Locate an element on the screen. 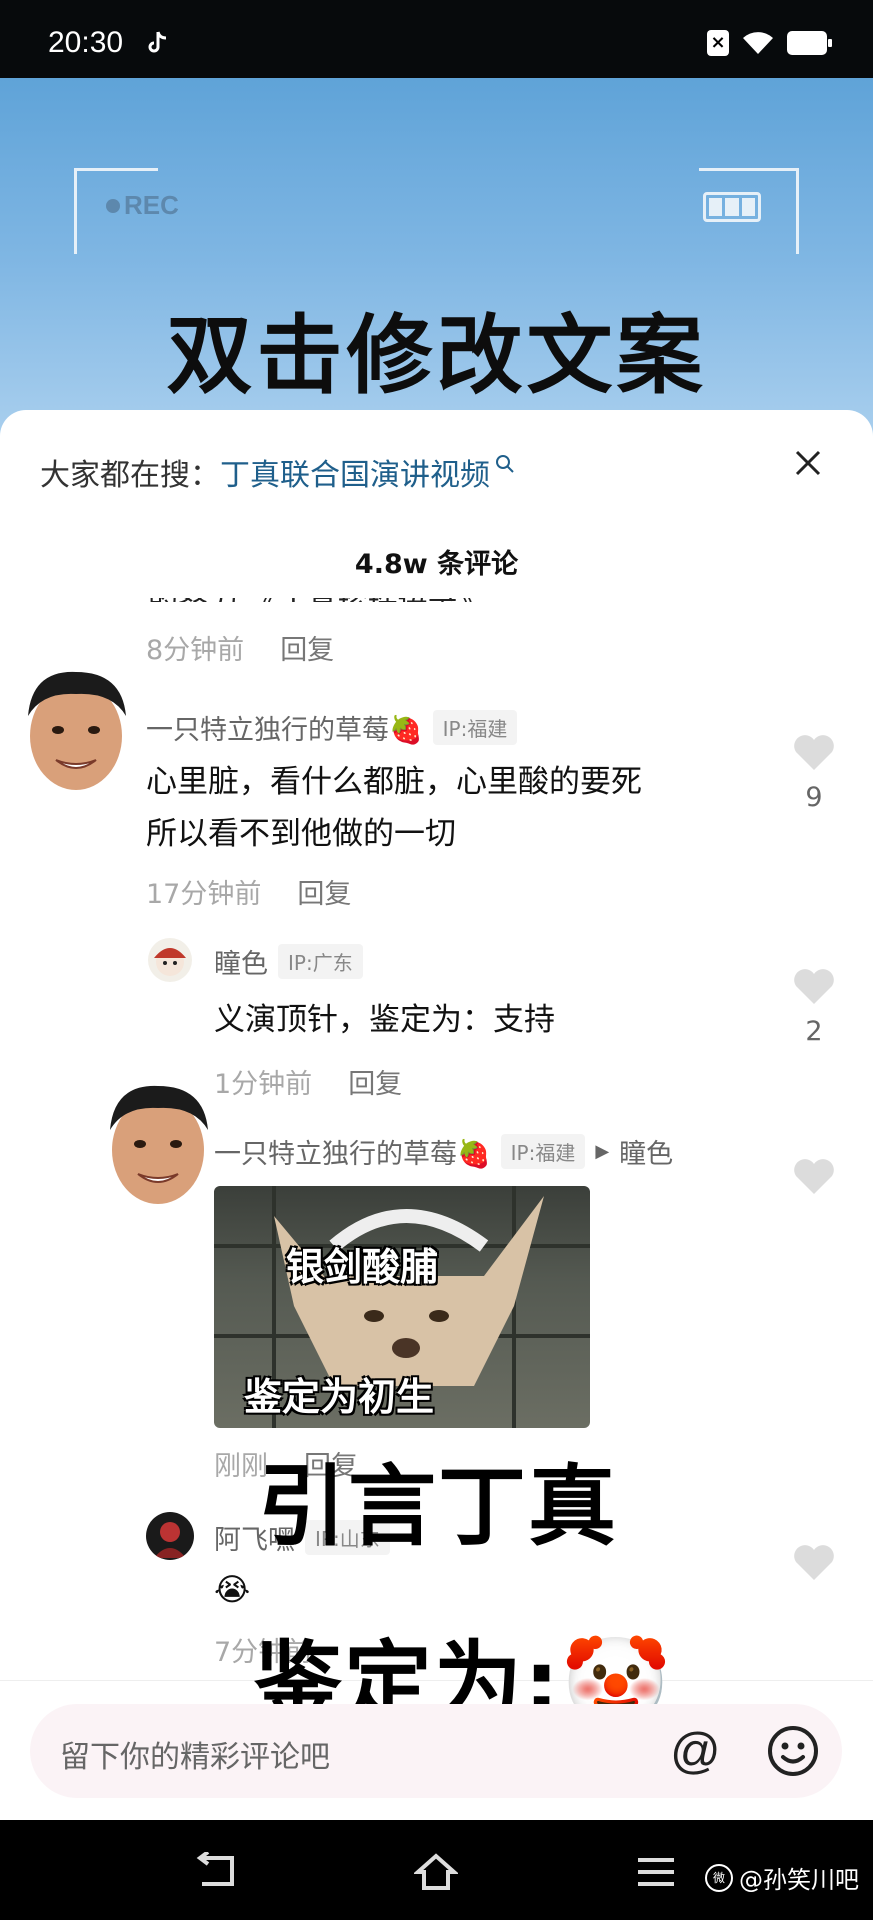 The image size is (873, 1920). rec-label: REC is located at coordinates (151, 205).